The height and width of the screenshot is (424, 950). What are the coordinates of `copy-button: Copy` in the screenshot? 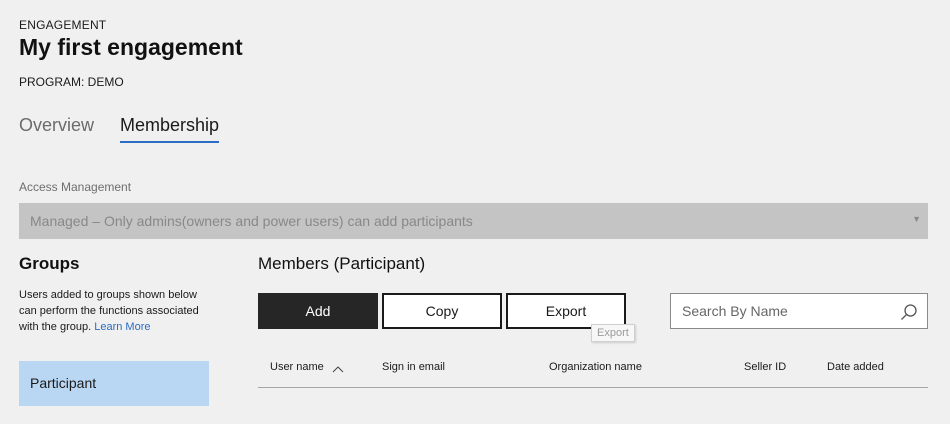 It's located at (442, 311).